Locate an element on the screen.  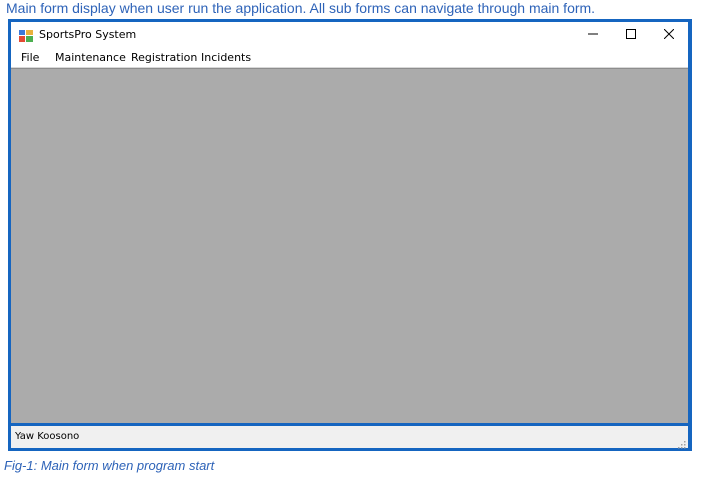
menu-registration: Registration is located at coordinates (164, 58).